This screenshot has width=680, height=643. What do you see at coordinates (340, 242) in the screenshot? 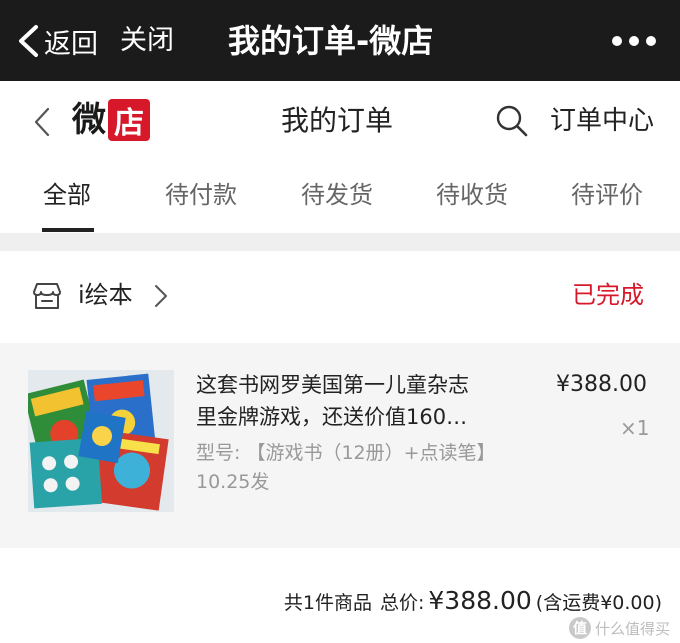
I see `section-divider` at bounding box center [340, 242].